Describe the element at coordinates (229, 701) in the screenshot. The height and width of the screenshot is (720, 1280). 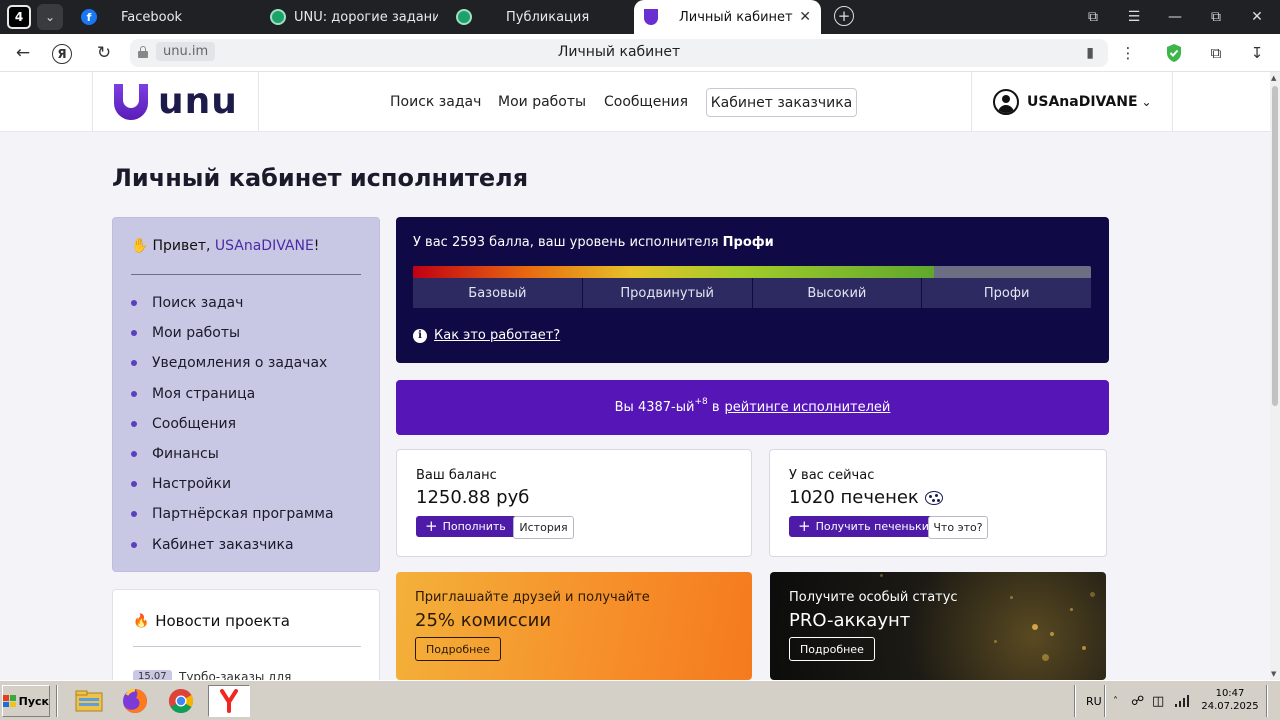
I see `yandex-browser-icon` at that location.